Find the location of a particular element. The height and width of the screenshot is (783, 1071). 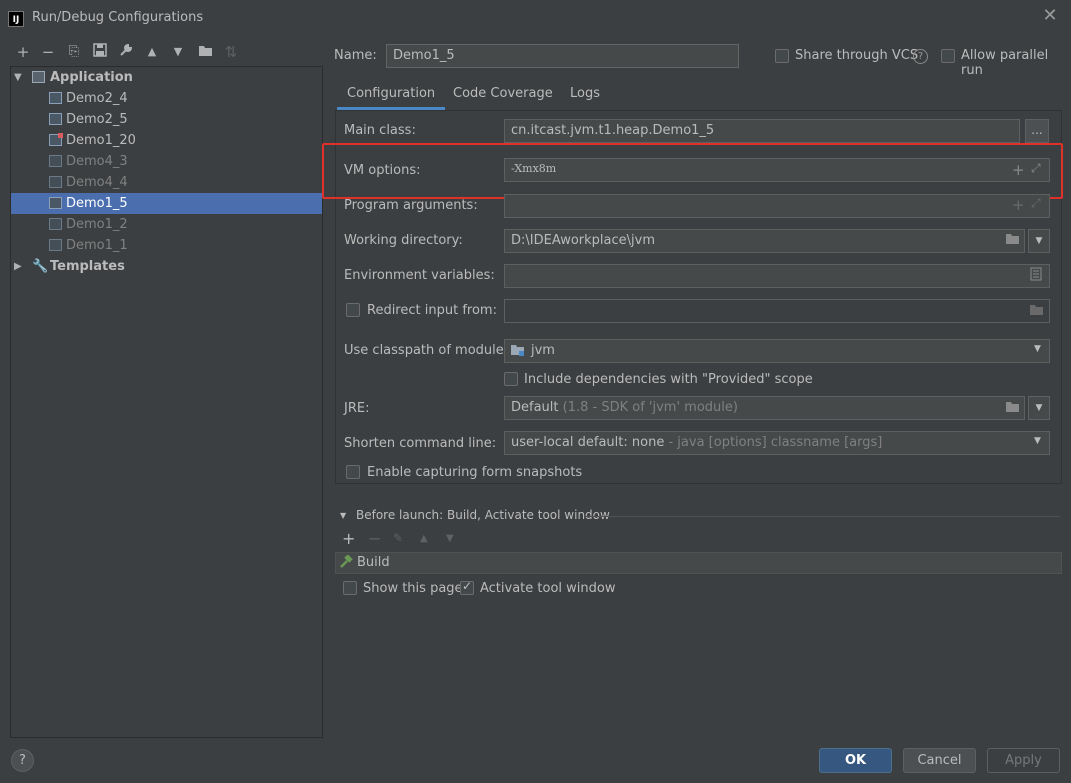

before-launch-list is located at coordinates (698, 563).